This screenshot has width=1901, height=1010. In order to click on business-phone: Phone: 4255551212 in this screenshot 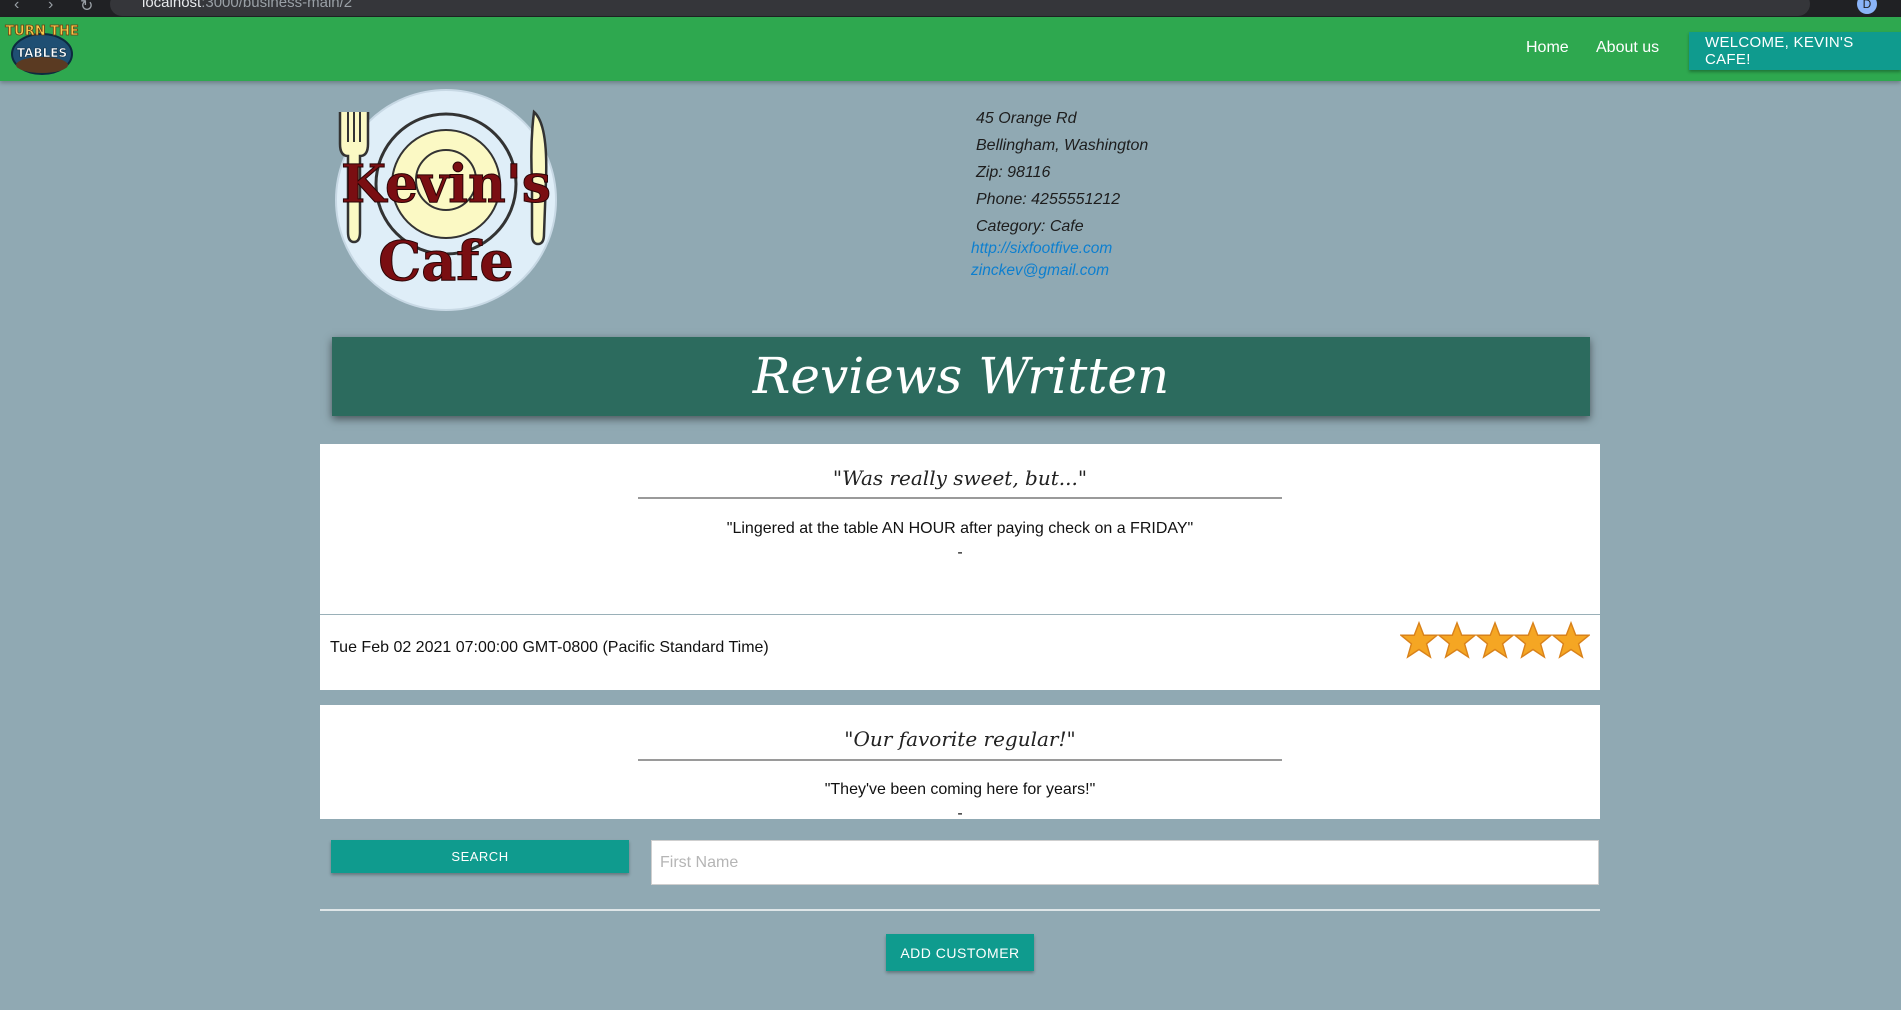, I will do `click(1048, 199)`.